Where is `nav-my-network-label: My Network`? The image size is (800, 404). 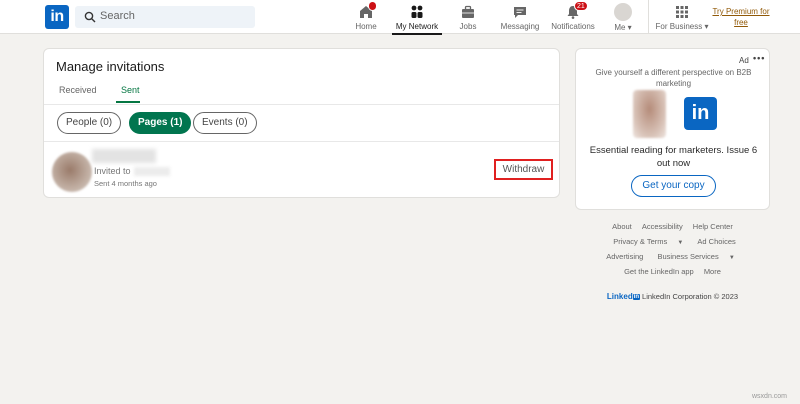
nav-my-network-label: My Network is located at coordinates (417, 26).